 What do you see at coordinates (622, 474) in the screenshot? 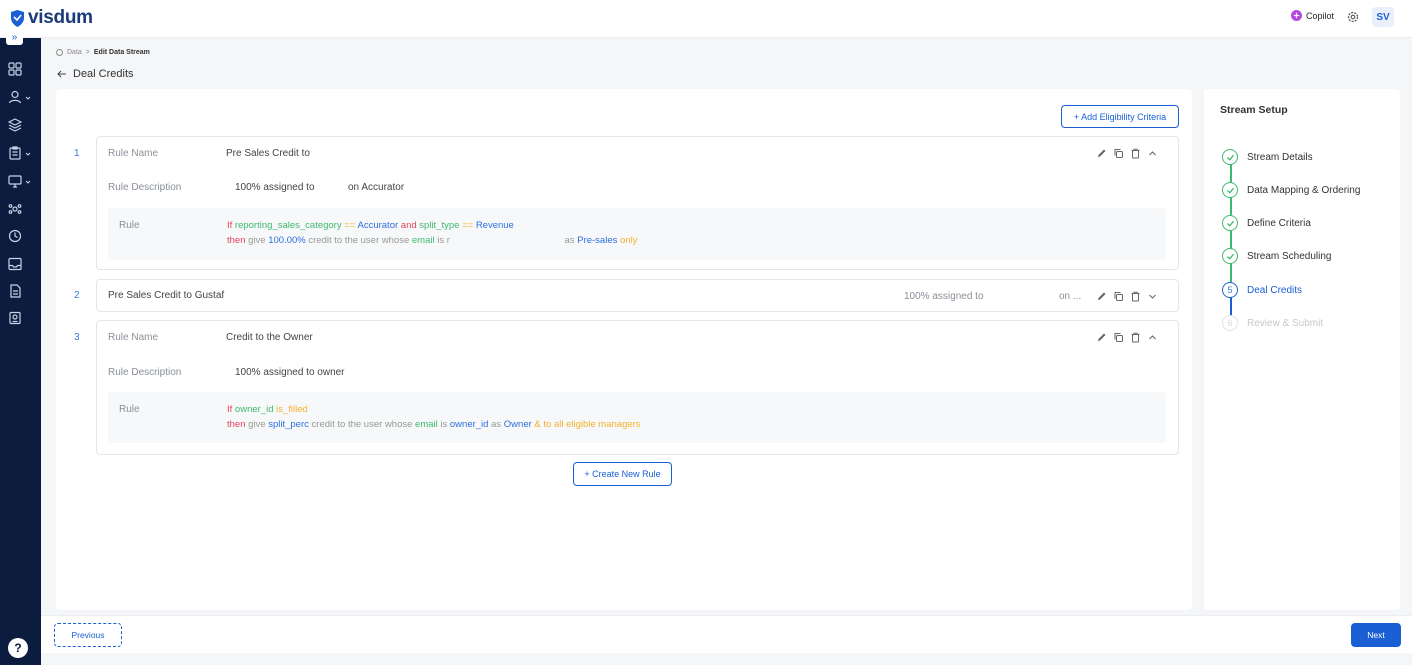
I see `create-new-rule-button: + Create New Rule` at bounding box center [622, 474].